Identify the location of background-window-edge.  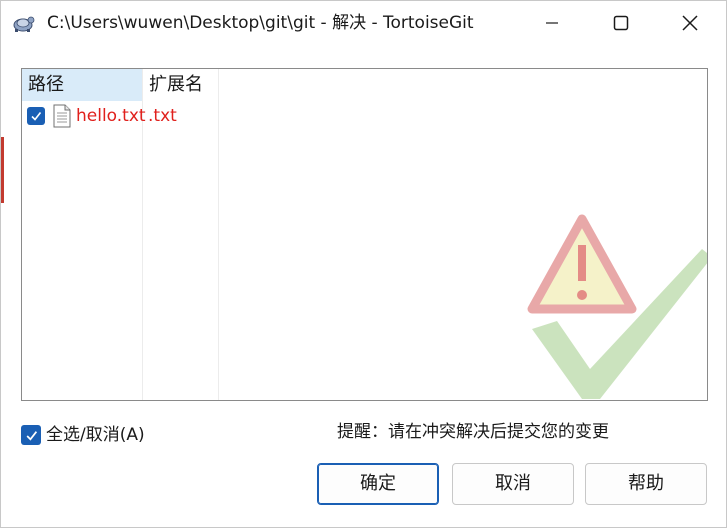
(2, 170).